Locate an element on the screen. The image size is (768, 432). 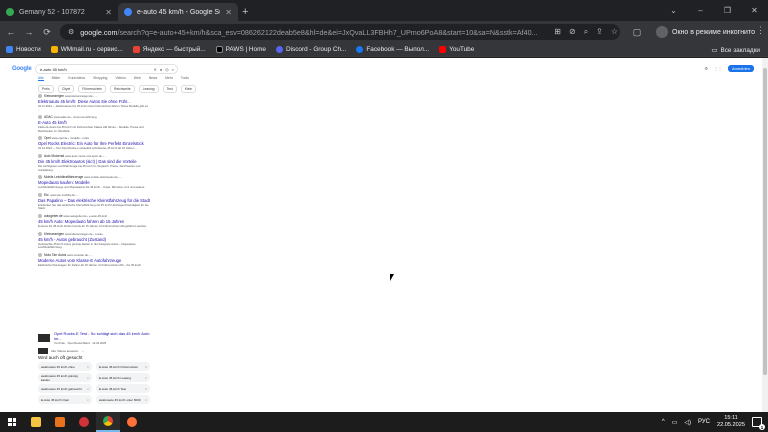
taskbar-firefox is located at coordinates (132, 422).